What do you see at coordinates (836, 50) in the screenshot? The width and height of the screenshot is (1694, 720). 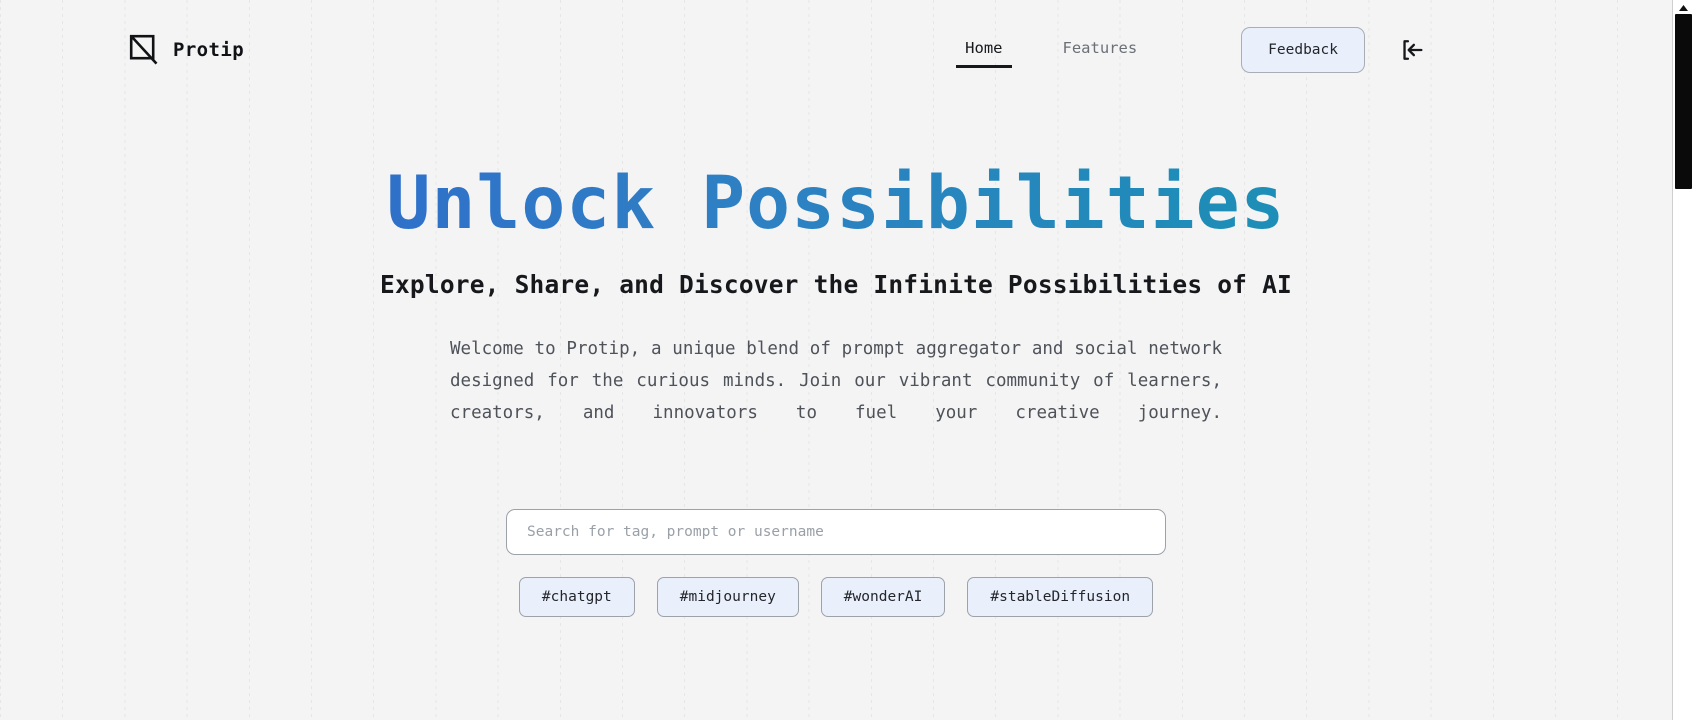 I see `site-header: Protip Home Features Feedback` at bounding box center [836, 50].